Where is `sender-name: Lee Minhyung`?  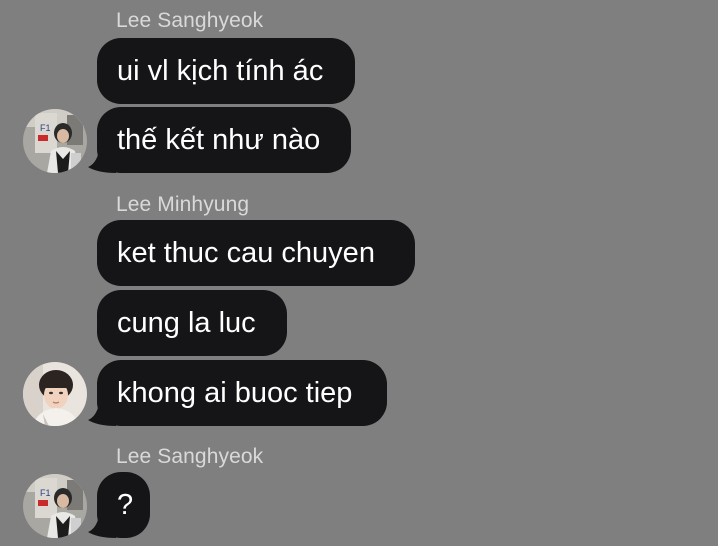
sender-name: Lee Minhyung is located at coordinates (183, 204).